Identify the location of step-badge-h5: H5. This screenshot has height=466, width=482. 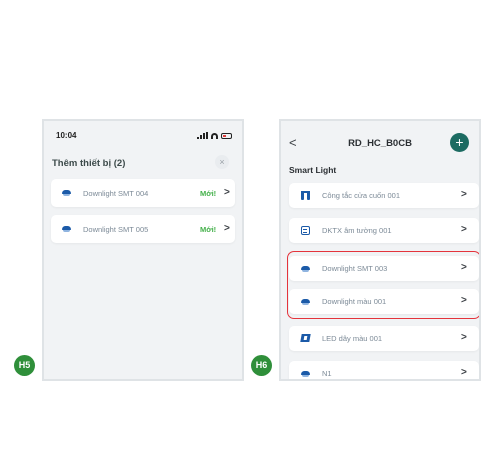
(24, 365).